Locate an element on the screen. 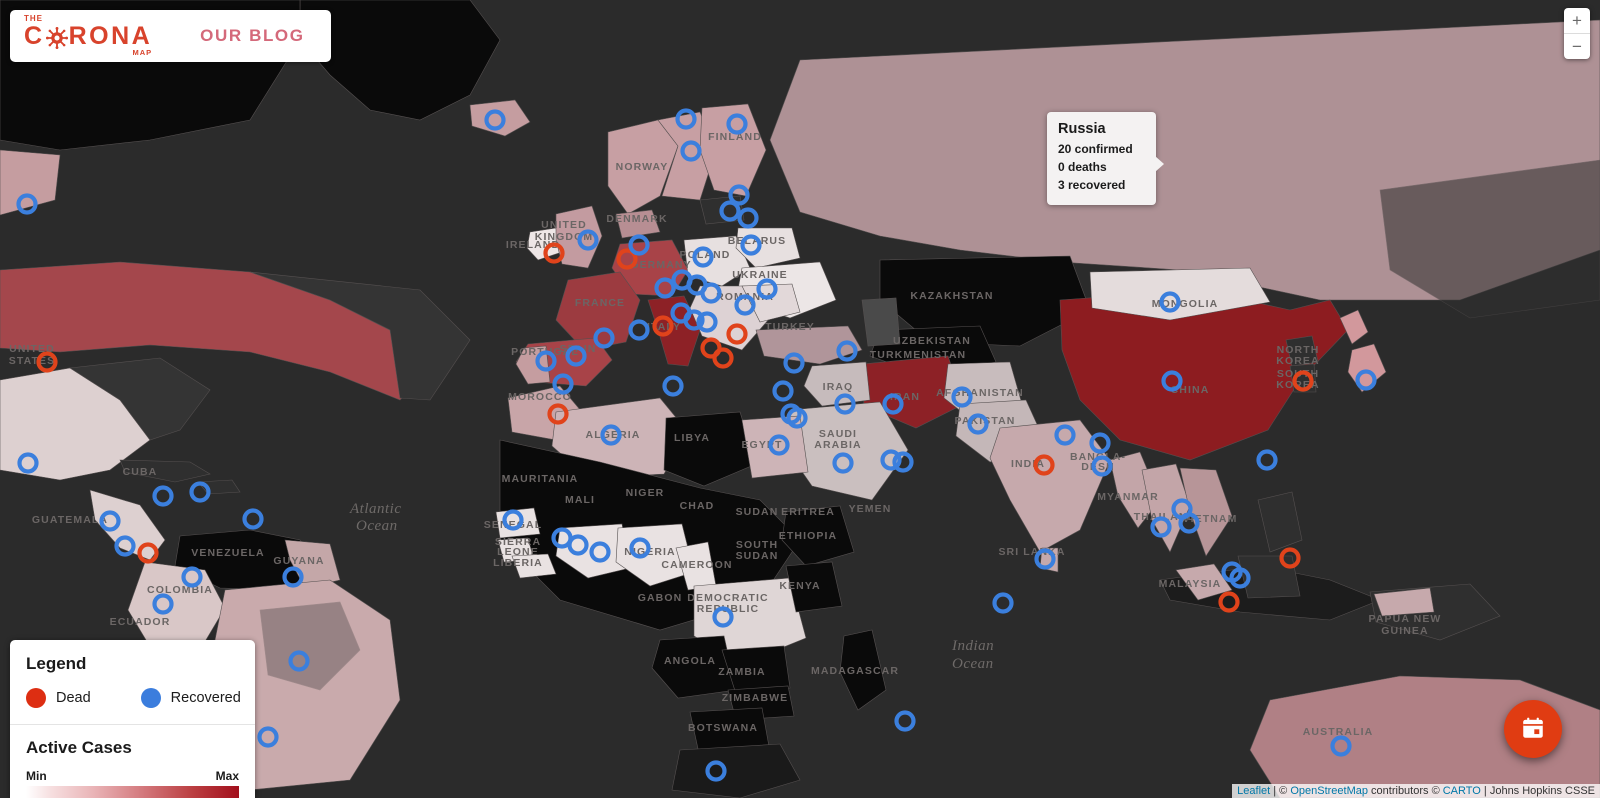  country-label: IRAQ is located at coordinates (838, 387).